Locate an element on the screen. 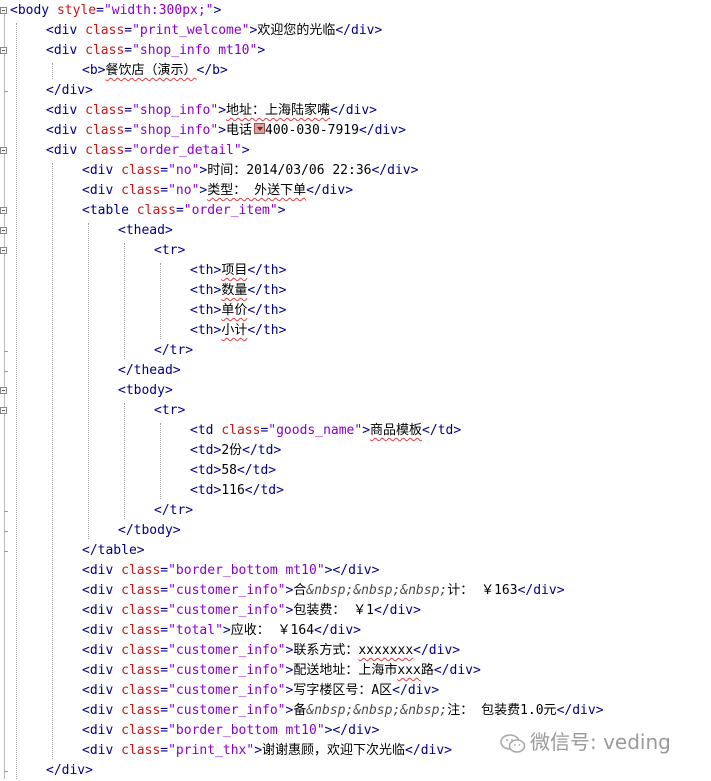  code-line: <table class="order_item"> is located at coordinates (184, 211).